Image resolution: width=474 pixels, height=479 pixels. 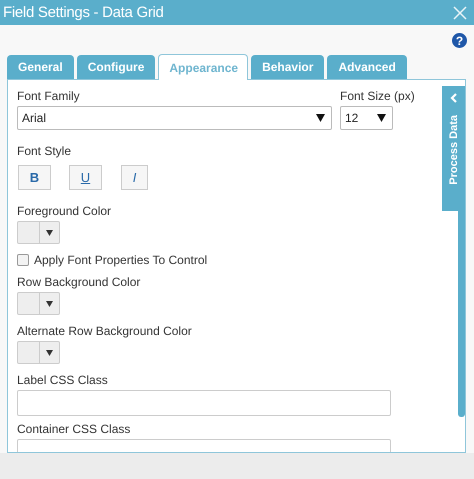 I want to click on font-style-button: B, so click(x=34, y=177).